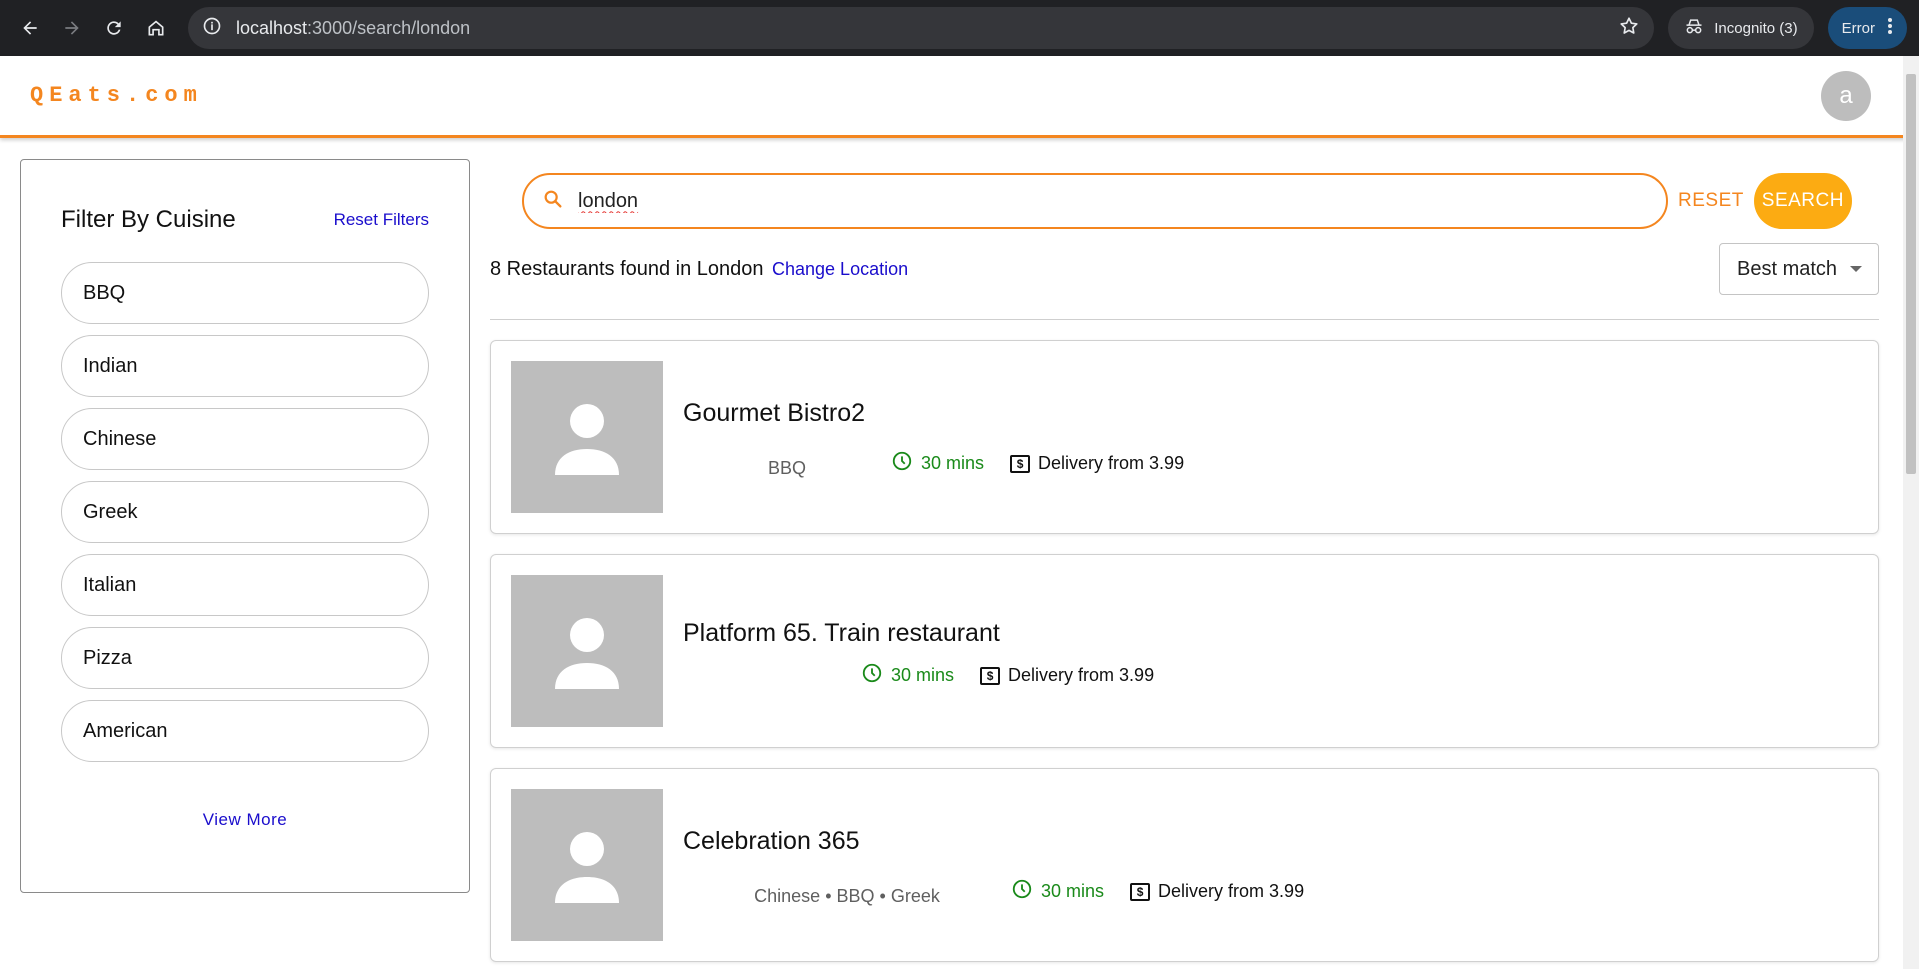 This screenshot has width=1919, height=969. What do you see at coordinates (921, 28) in the screenshot?
I see `address-bar: localhost:3000/search/london` at bounding box center [921, 28].